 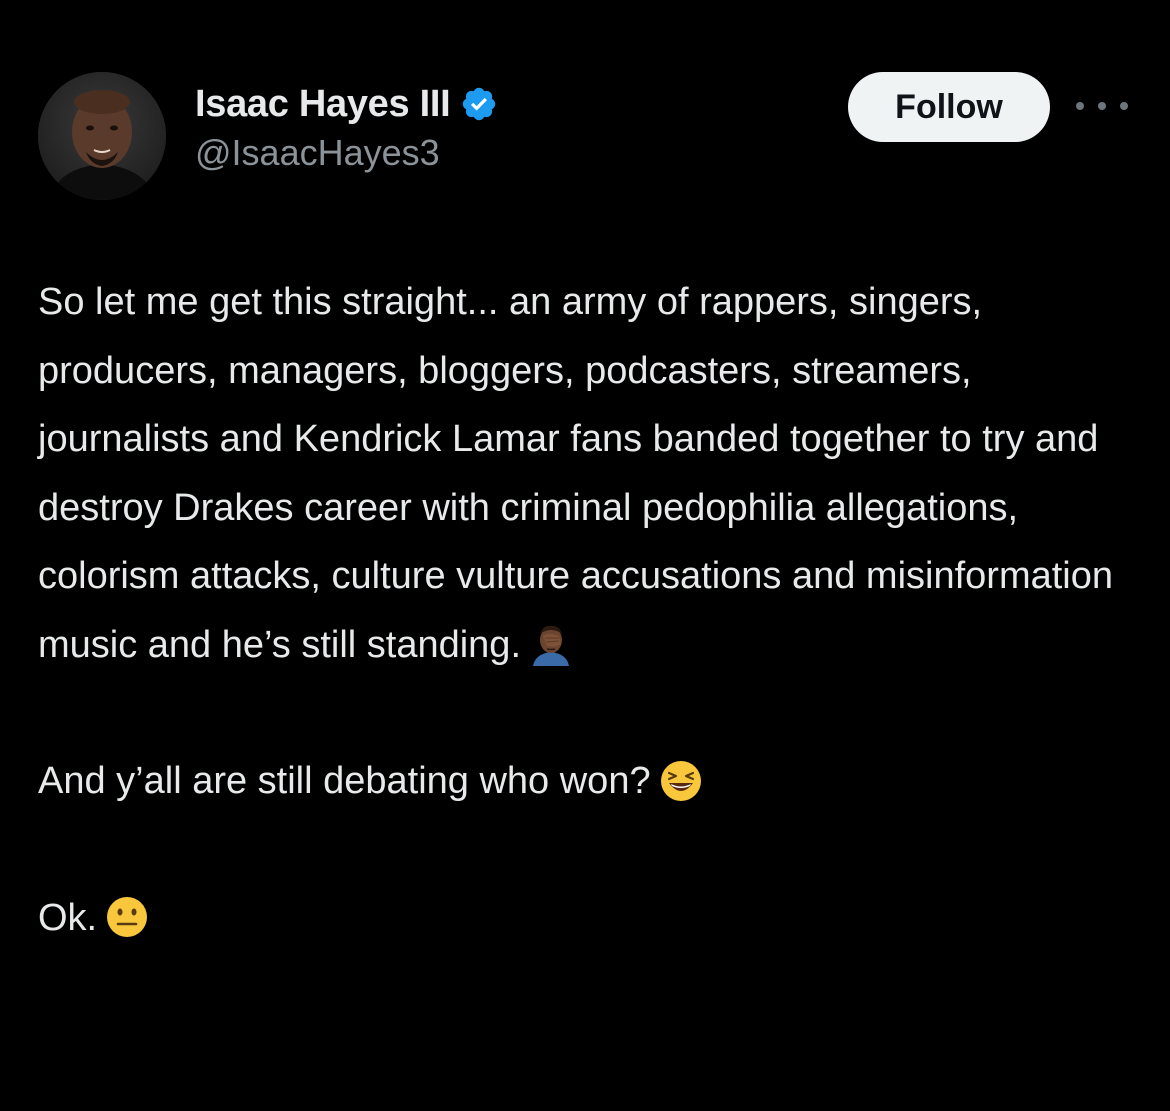 What do you see at coordinates (102, 136) in the screenshot?
I see `avatar` at bounding box center [102, 136].